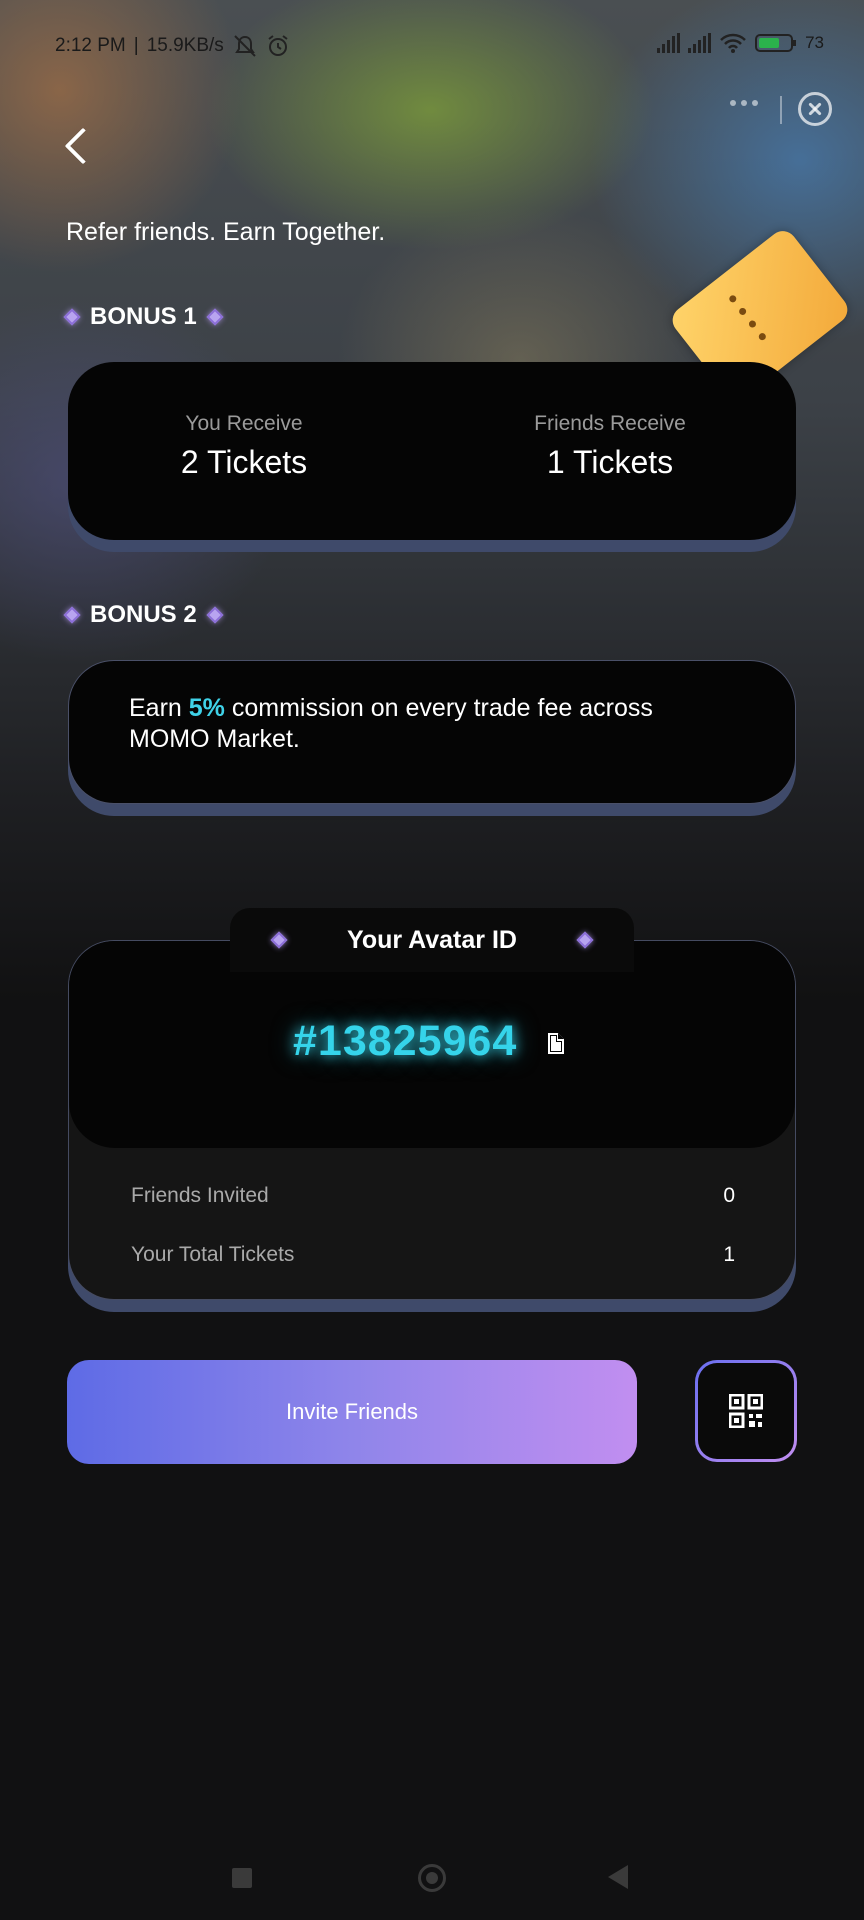 This screenshot has width=864, height=1920. Describe the element at coordinates (200, 1195) in the screenshot. I see `stat-label: Friends Invited` at that location.